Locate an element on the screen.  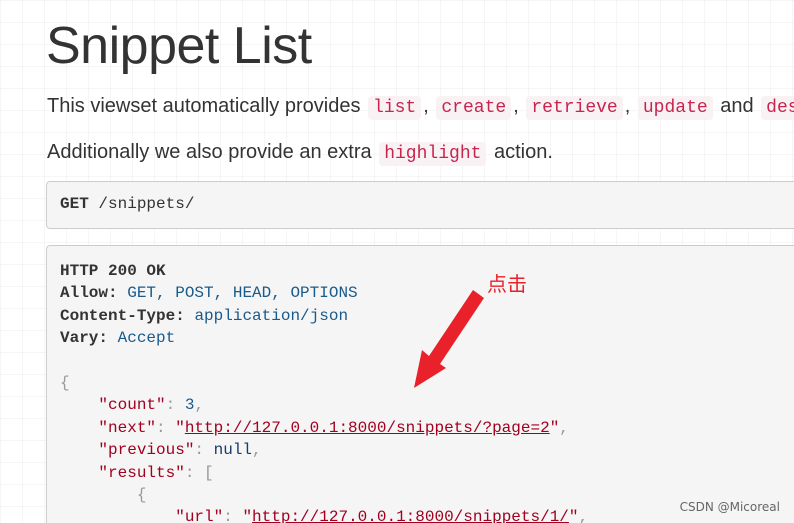
json-item-open: { is located at coordinates (141, 495).